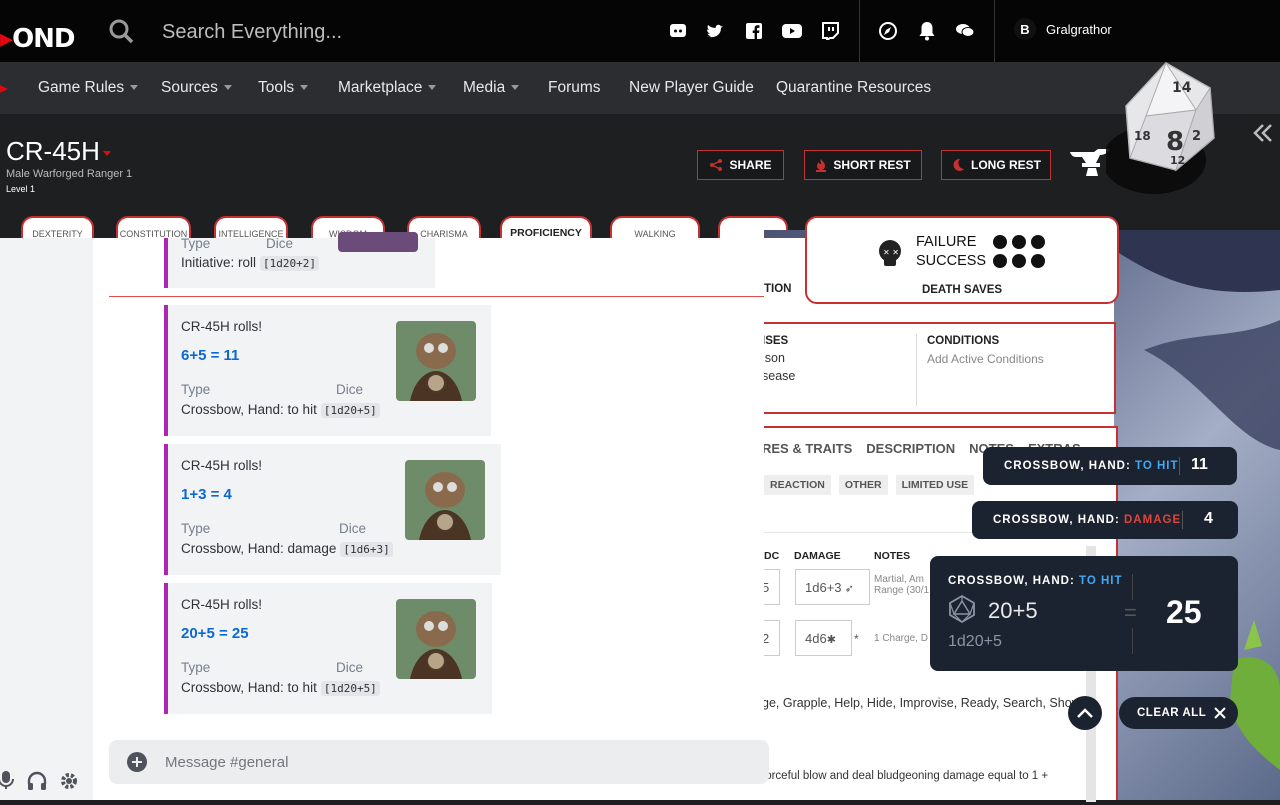  Describe the element at coordinates (985, 359) in the screenshot. I see `add-conditions-link: Add Active Conditions` at that location.